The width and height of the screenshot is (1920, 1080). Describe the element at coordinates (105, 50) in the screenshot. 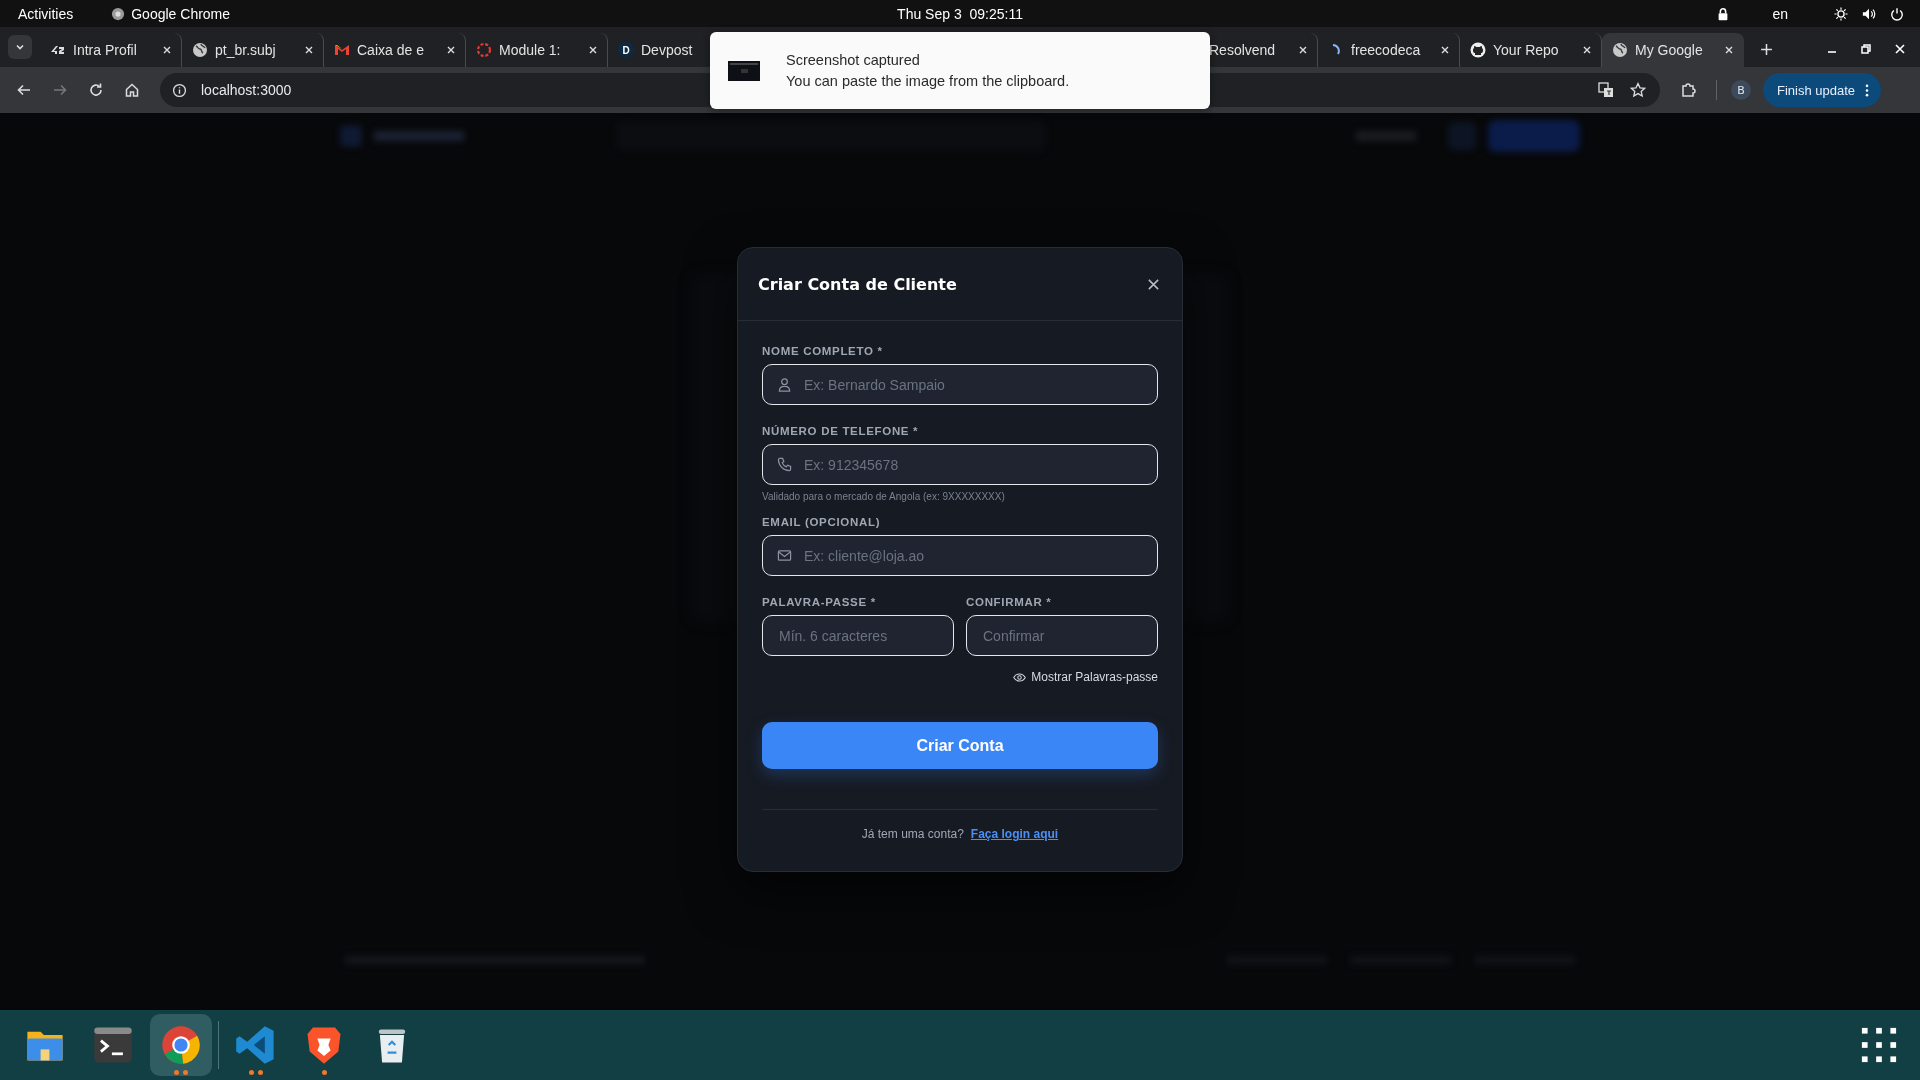

I see `tab-title: Intra Profil` at that location.